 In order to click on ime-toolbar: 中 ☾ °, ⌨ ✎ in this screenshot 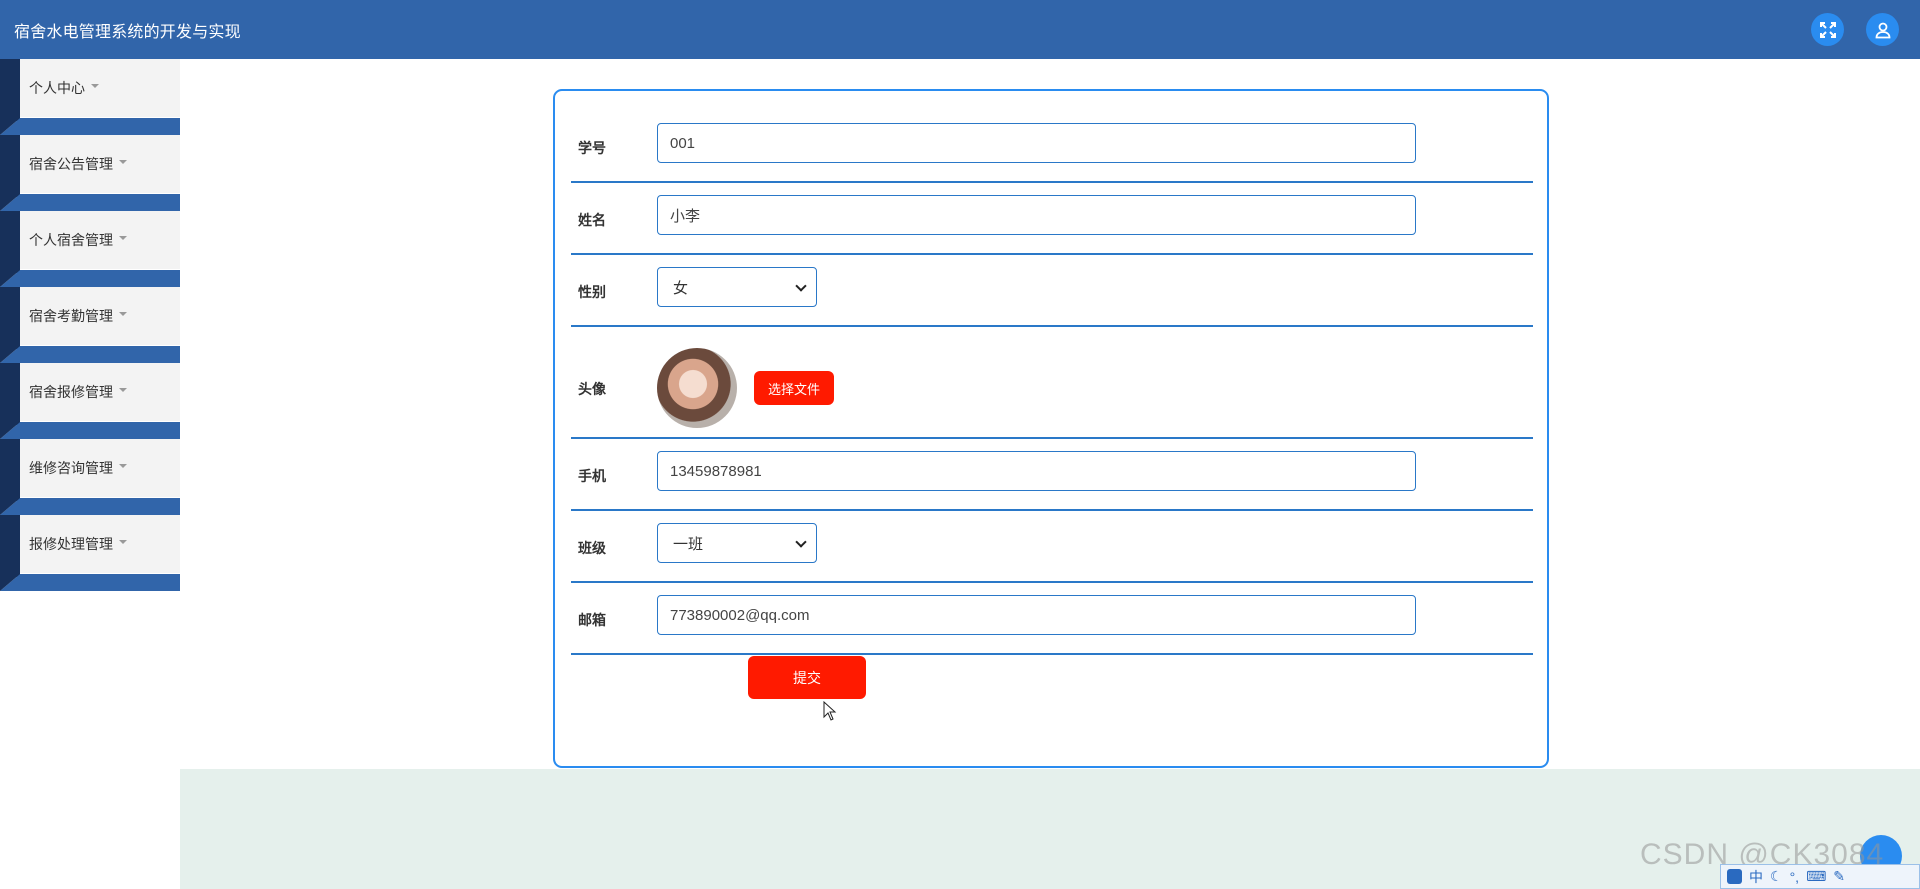, I will do `click(1820, 876)`.